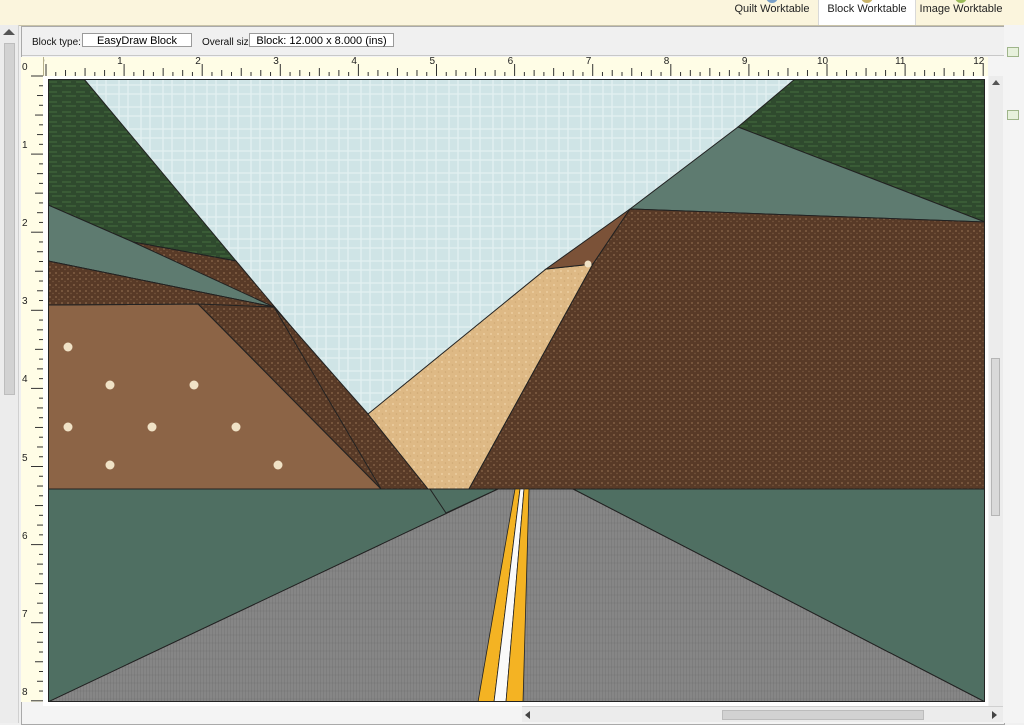 Image resolution: width=1024 pixels, height=725 pixels. Describe the element at coordinates (514, 70) in the screenshot. I see `horizontal-ruler-ticks` at that location.